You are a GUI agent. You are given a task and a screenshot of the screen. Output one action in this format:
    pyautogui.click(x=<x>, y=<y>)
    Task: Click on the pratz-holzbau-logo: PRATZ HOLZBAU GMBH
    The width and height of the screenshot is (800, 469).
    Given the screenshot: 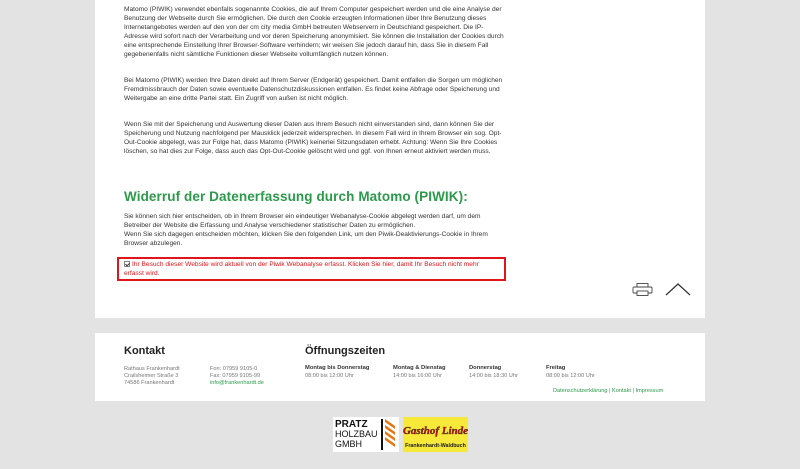 What is the action you would take?
    pyautogui.click(x=366, y=434)
    